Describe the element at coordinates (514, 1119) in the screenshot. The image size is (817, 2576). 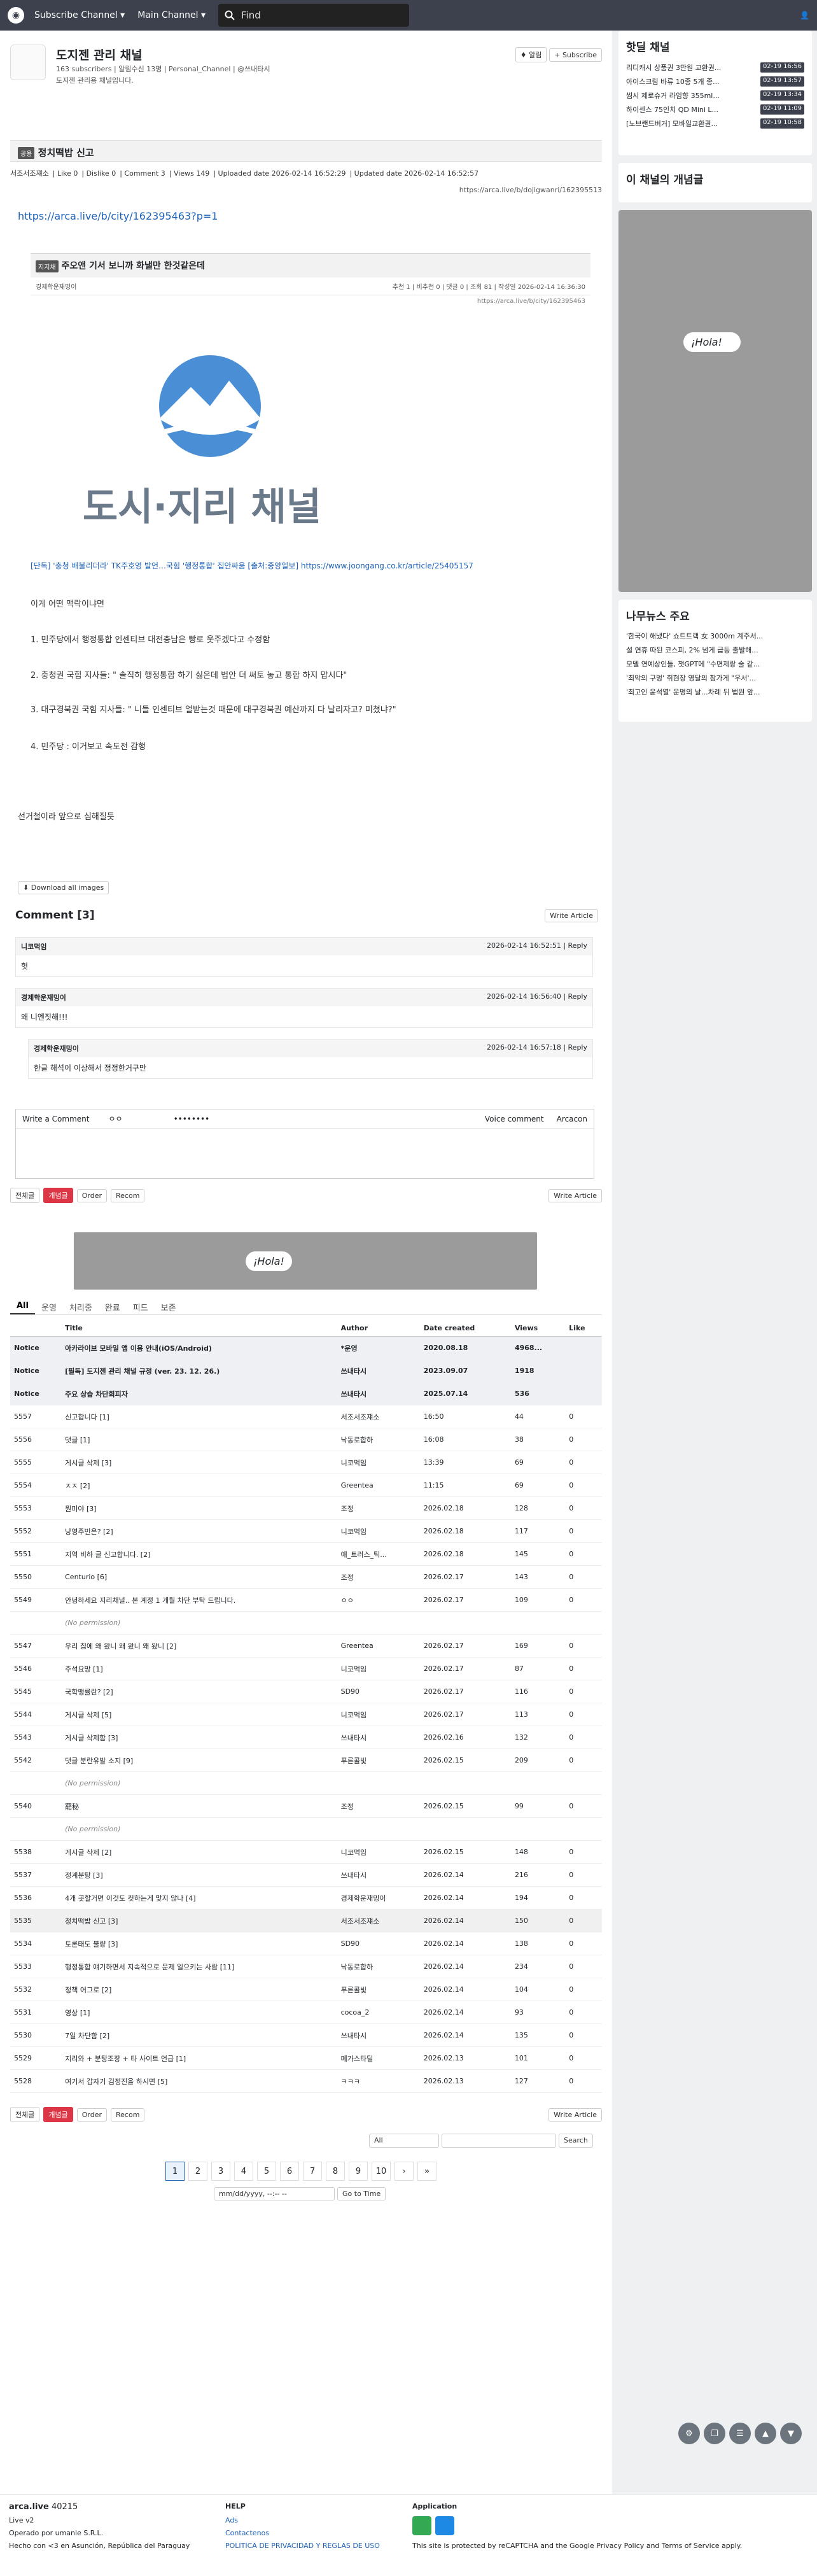
I see `voice-comment-button: Voice comment` at that location.